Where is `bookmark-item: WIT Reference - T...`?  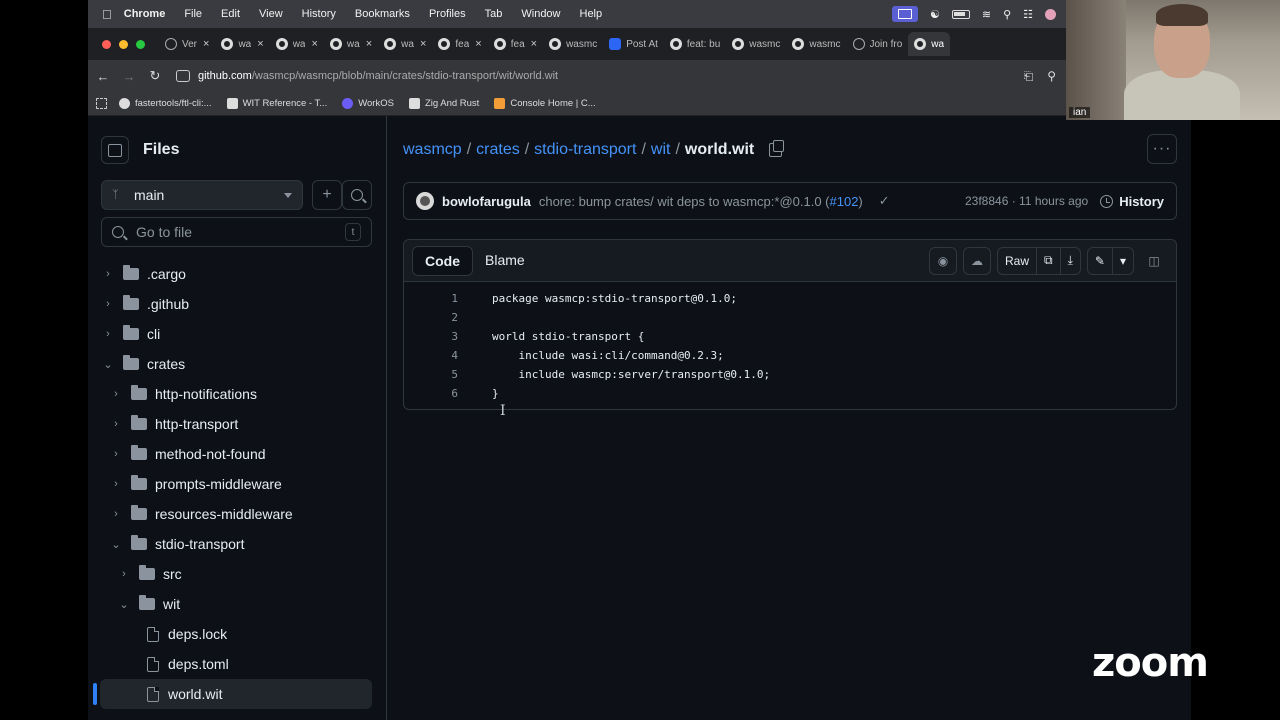 bookmark-item: WIT Reference - T... is located at coordinates (276, 103).